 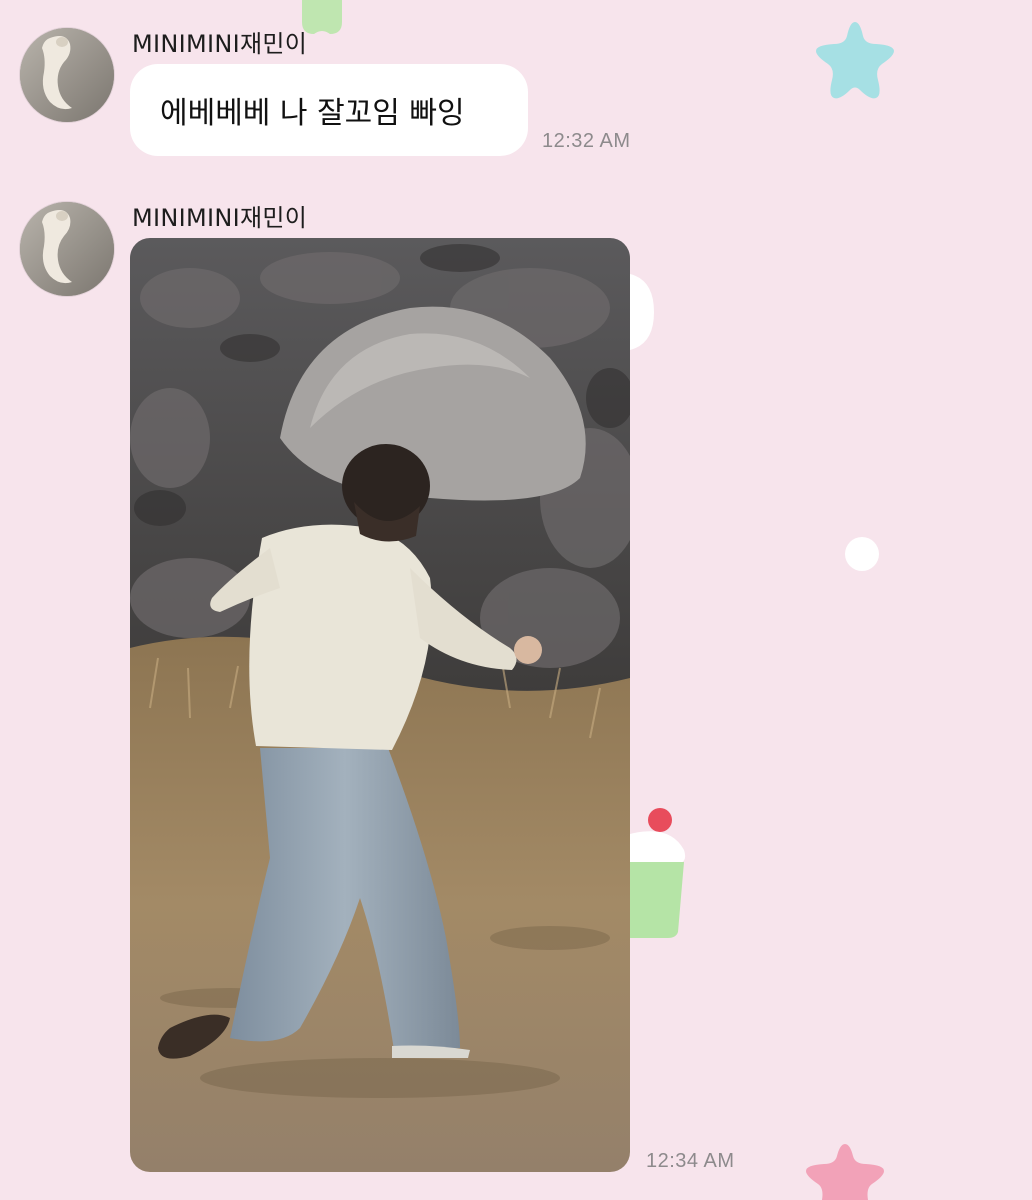 I want to click on star-sticker-icon, so click(x=855, y=60).